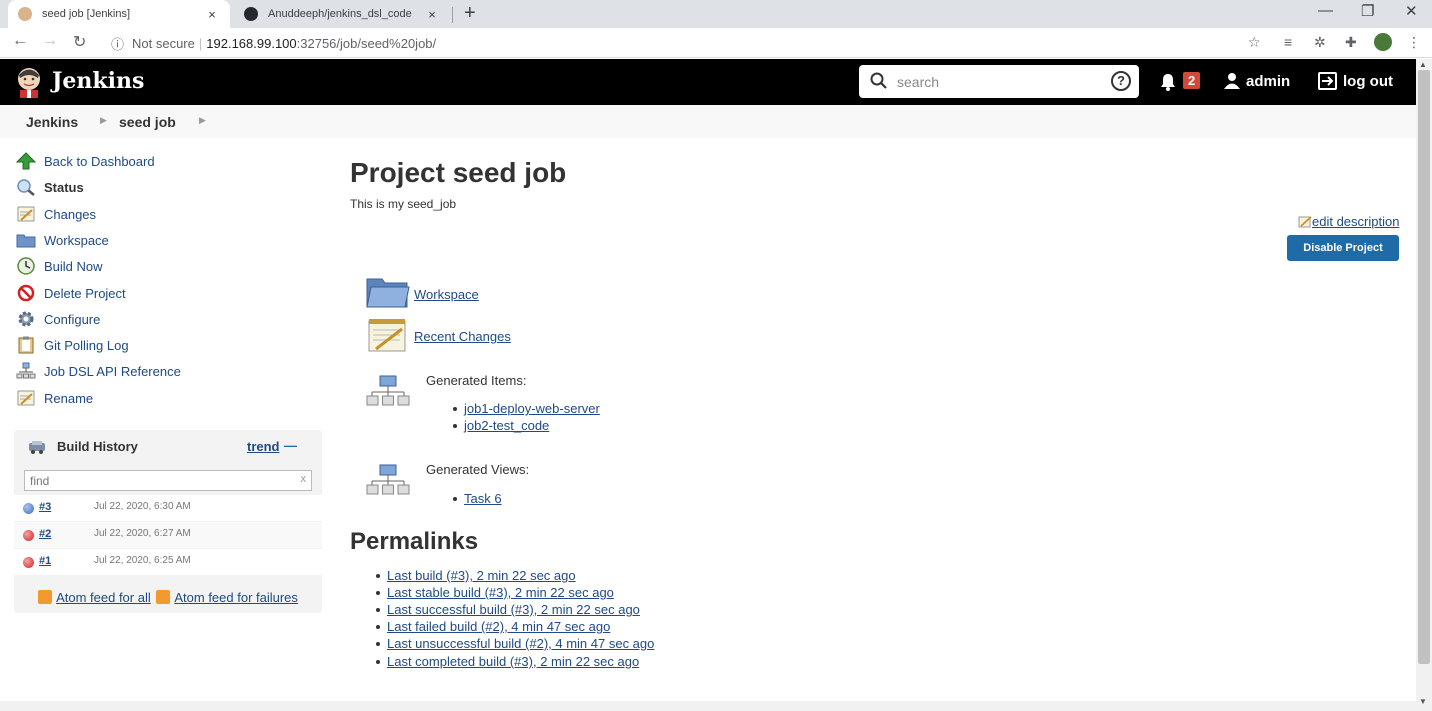 The width and height of the screenshot is (1432, 711). What do you see at coordinates (50, 41) in the screenshot?
I see `forward-arrow-icon: →` at bounding box center [50, 41].